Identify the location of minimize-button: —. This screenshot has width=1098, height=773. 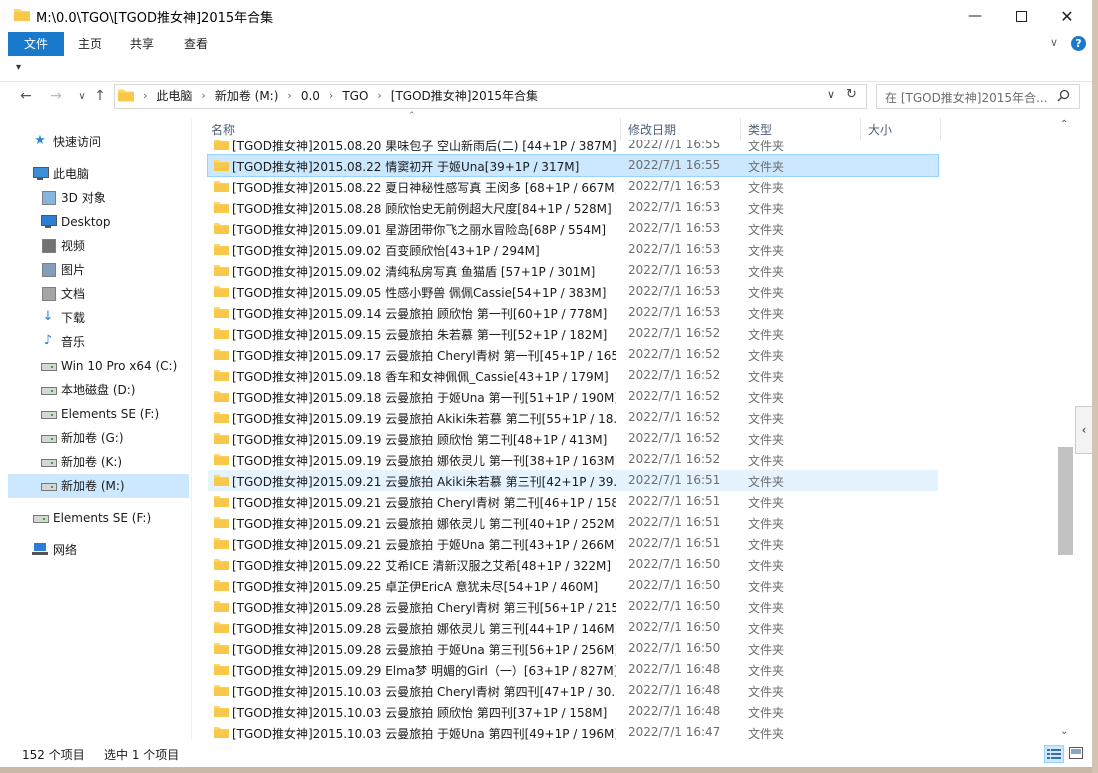
(975, 16).